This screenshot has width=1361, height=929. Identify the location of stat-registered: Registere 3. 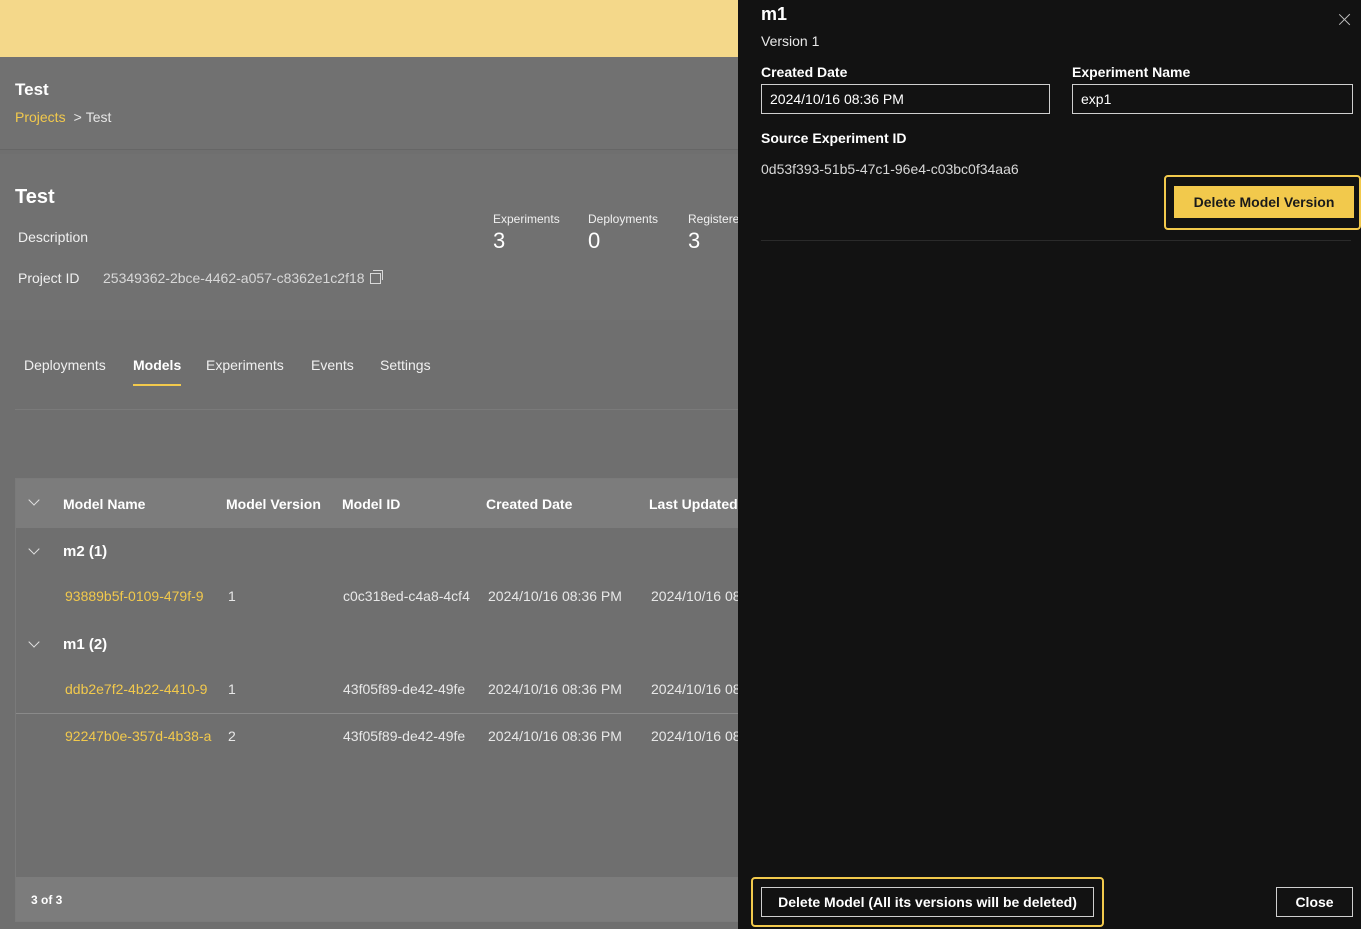
(713, 233).